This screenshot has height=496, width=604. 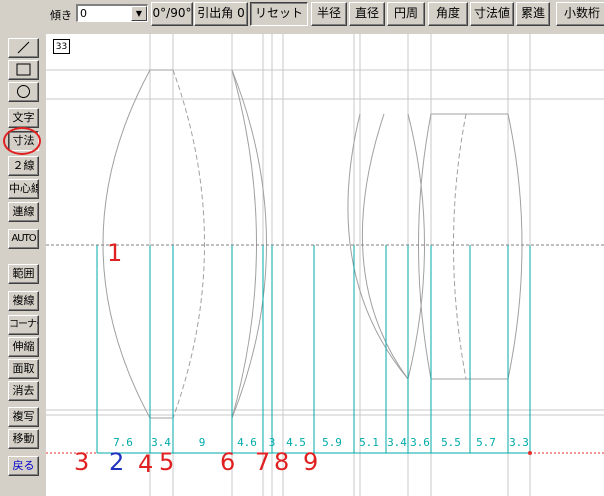 I want to click on reset-button: リセット, so click(x=279, y=14).